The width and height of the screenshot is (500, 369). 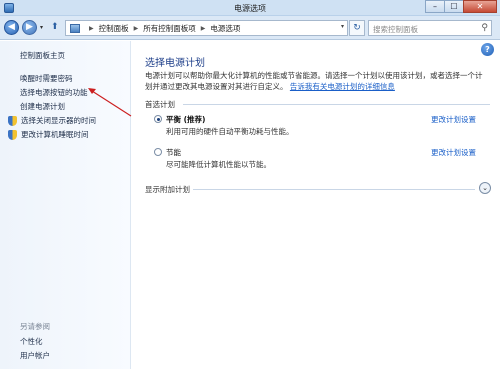 What do you see at coordinates (173, 152) in the screenshot?
I see `plan-name-power-saver: 节能` at bounding box center [173, 152].